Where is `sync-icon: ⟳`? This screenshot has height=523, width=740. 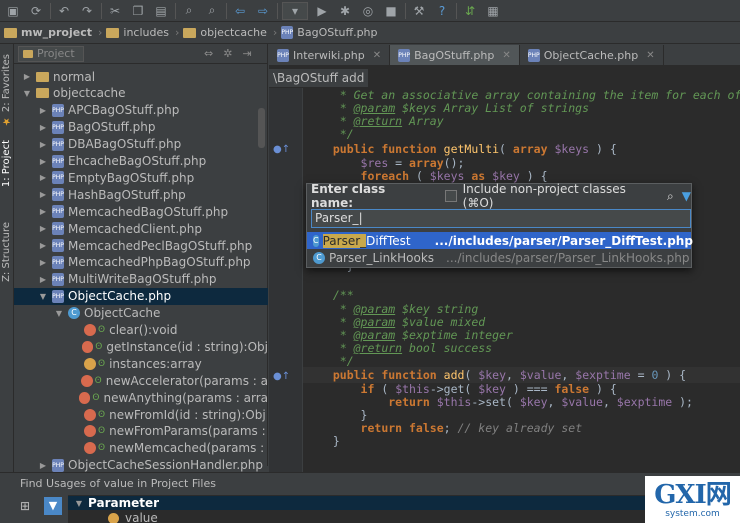 sync-icon: ⟳ is located at coordinates (36, 11).